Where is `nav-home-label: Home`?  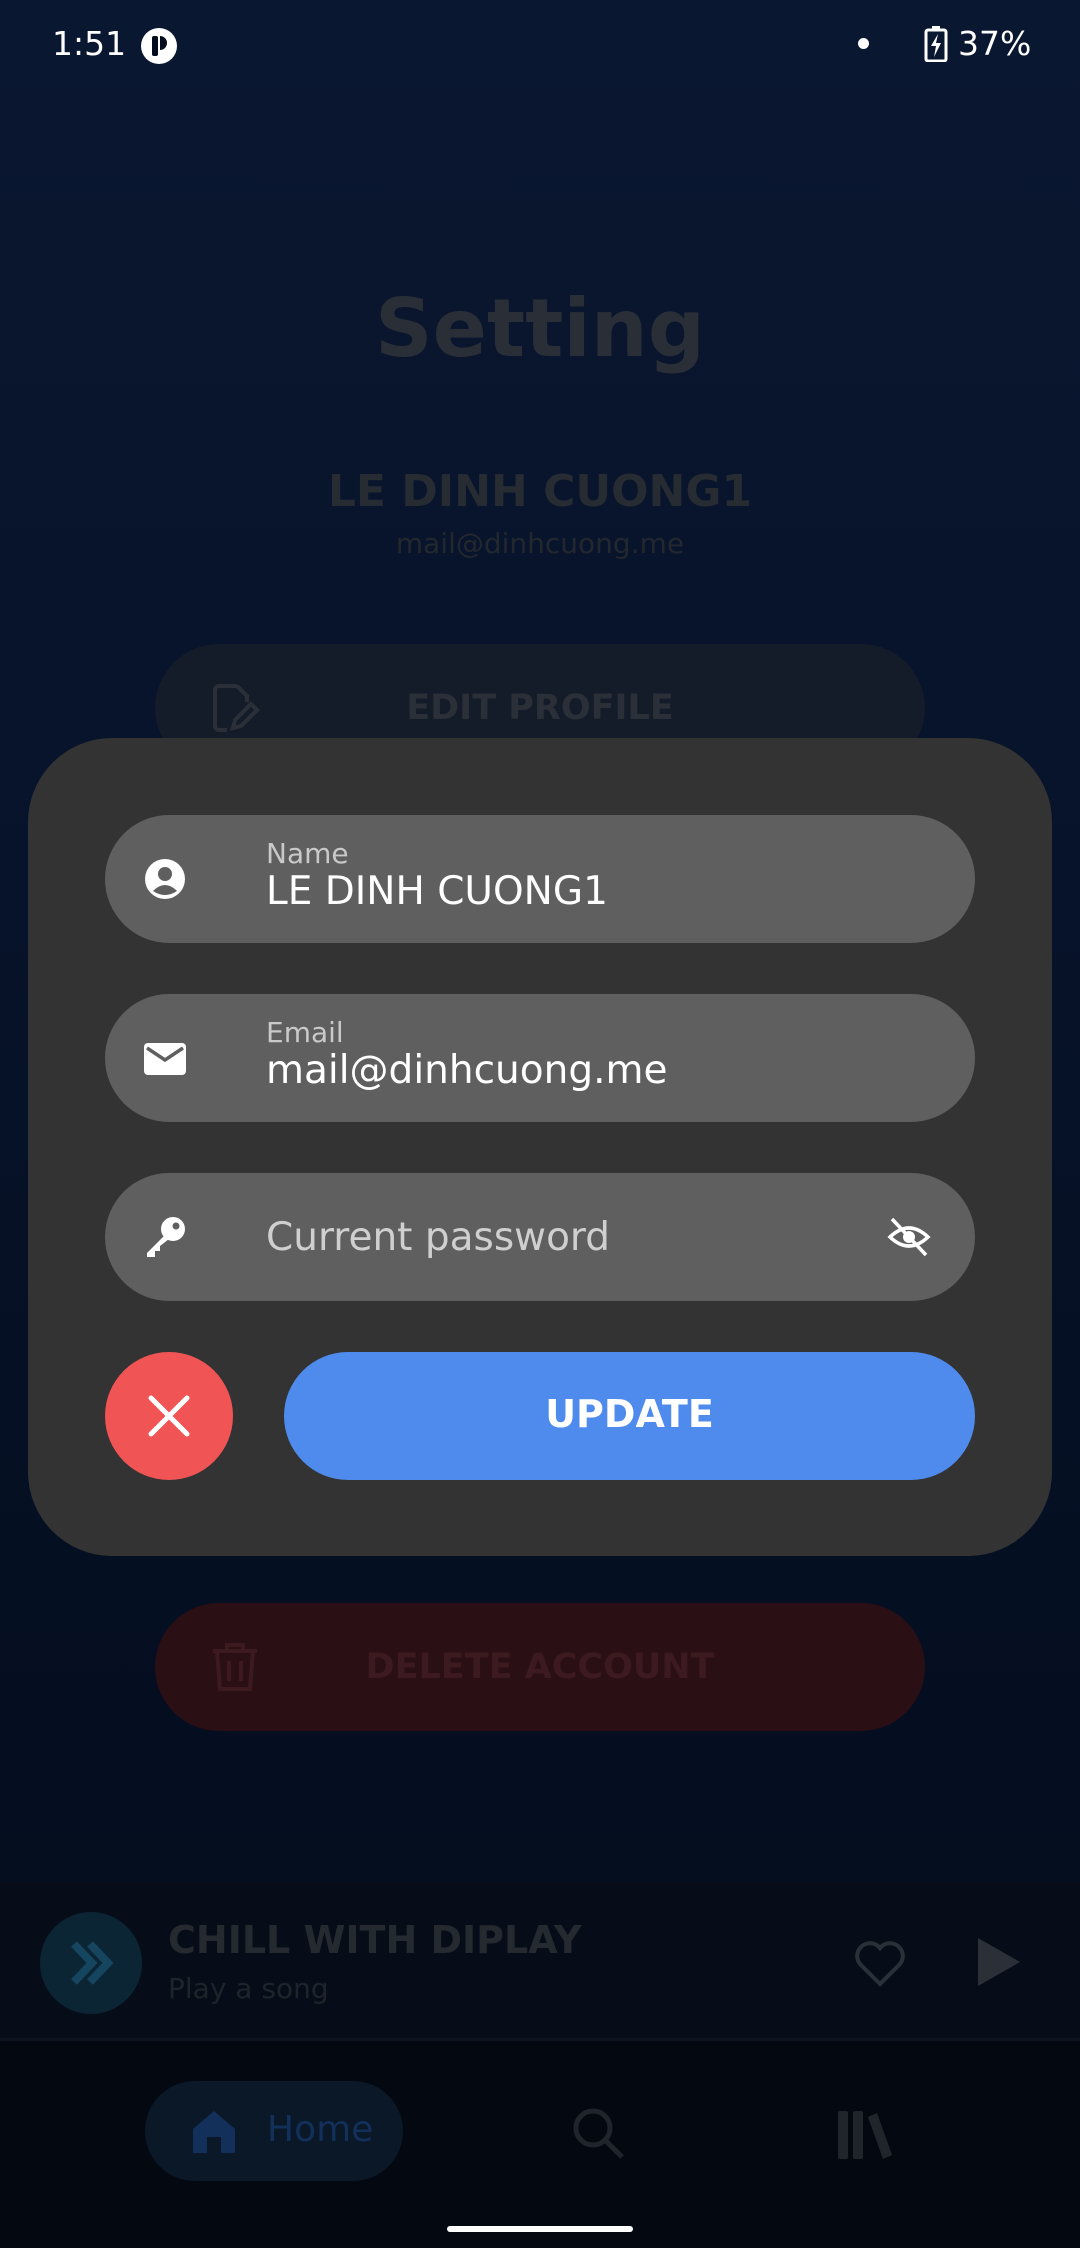
nav-home-label: Home is located at coordinates (320, 2129).